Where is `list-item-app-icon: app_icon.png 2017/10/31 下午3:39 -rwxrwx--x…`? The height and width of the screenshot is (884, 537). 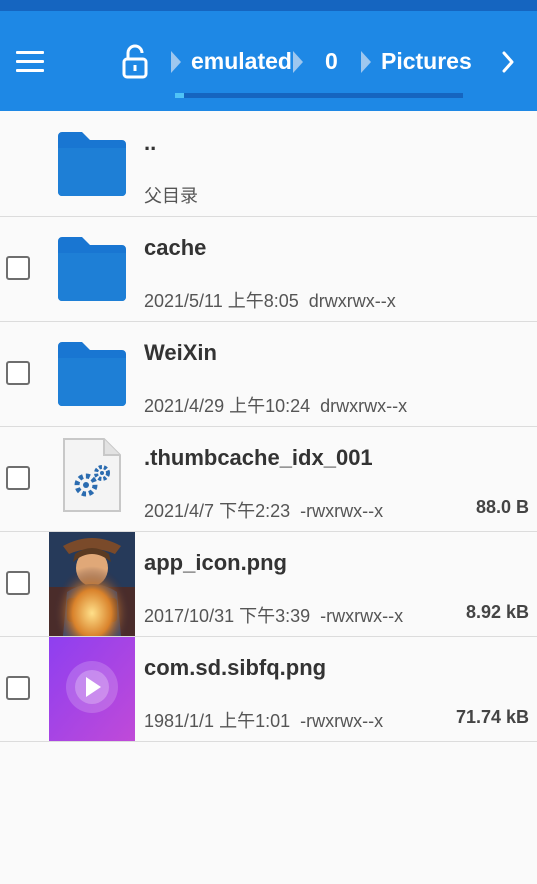
list-item-app-icon: app_icon.png 2017/10/31 下午3:39 -rwxrwx--x… is located at coordinates (268, 584).